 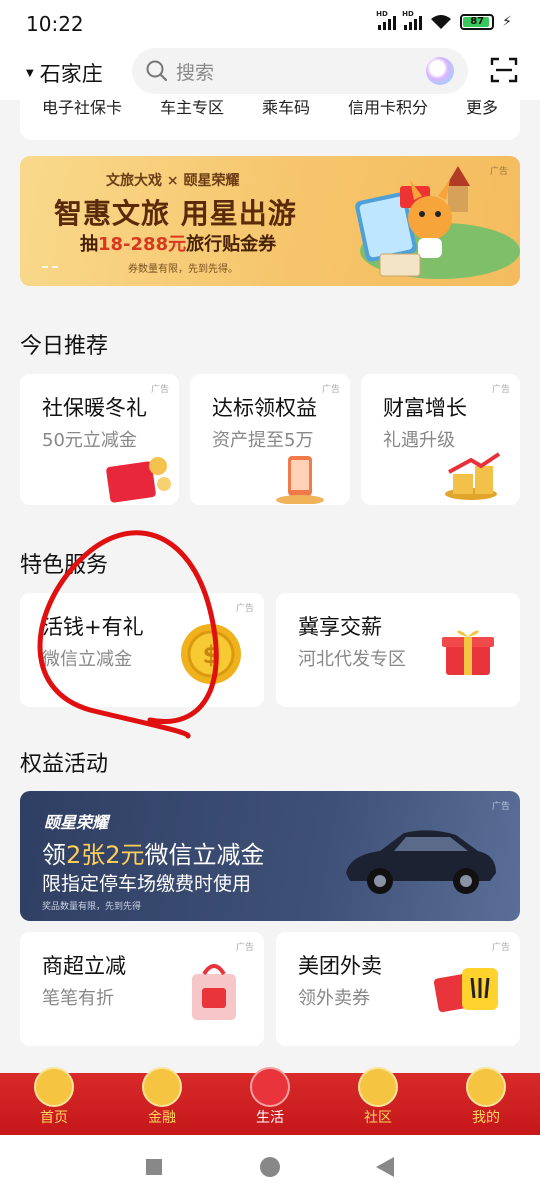 I want to click on card-title: 活钱+有礼, so click(x=93, y=627).